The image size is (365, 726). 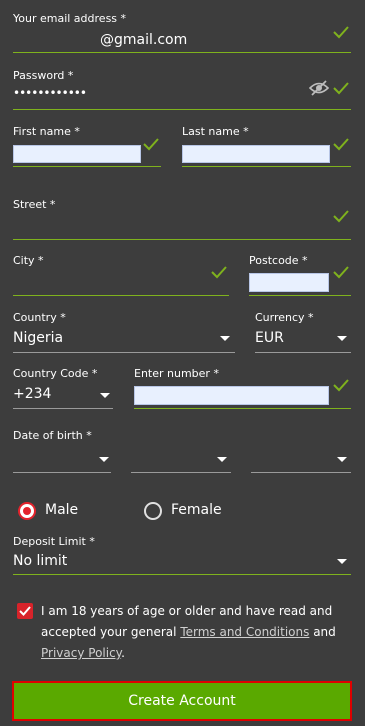 What do you see at coordinates (108, 283) in the screenshot?
I see `city-input` at bounding box center [108, 283].